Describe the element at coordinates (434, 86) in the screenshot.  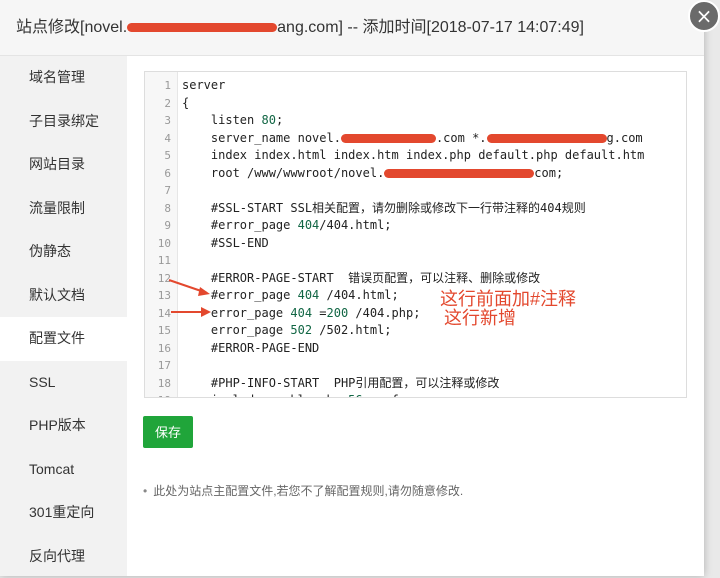
I see `code-line: server` at that location.